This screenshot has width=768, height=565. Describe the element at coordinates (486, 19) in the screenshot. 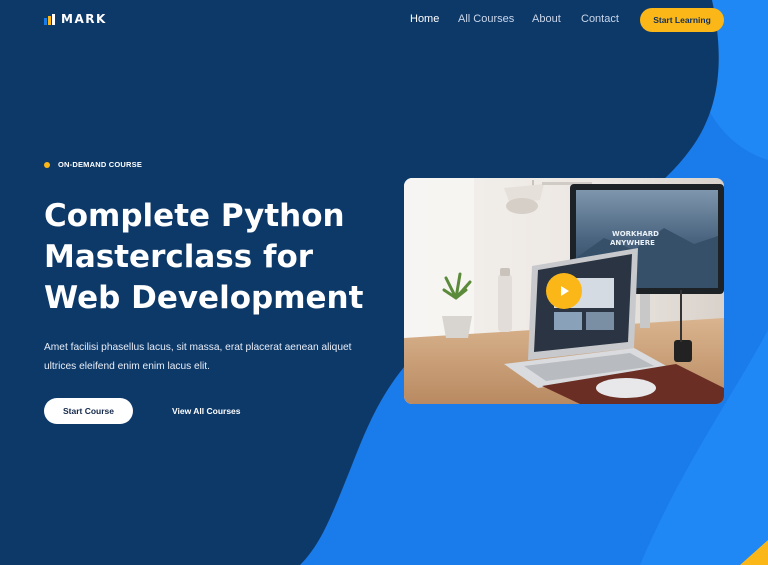

I see `nav-link-all-courses: All Courses` at that location.